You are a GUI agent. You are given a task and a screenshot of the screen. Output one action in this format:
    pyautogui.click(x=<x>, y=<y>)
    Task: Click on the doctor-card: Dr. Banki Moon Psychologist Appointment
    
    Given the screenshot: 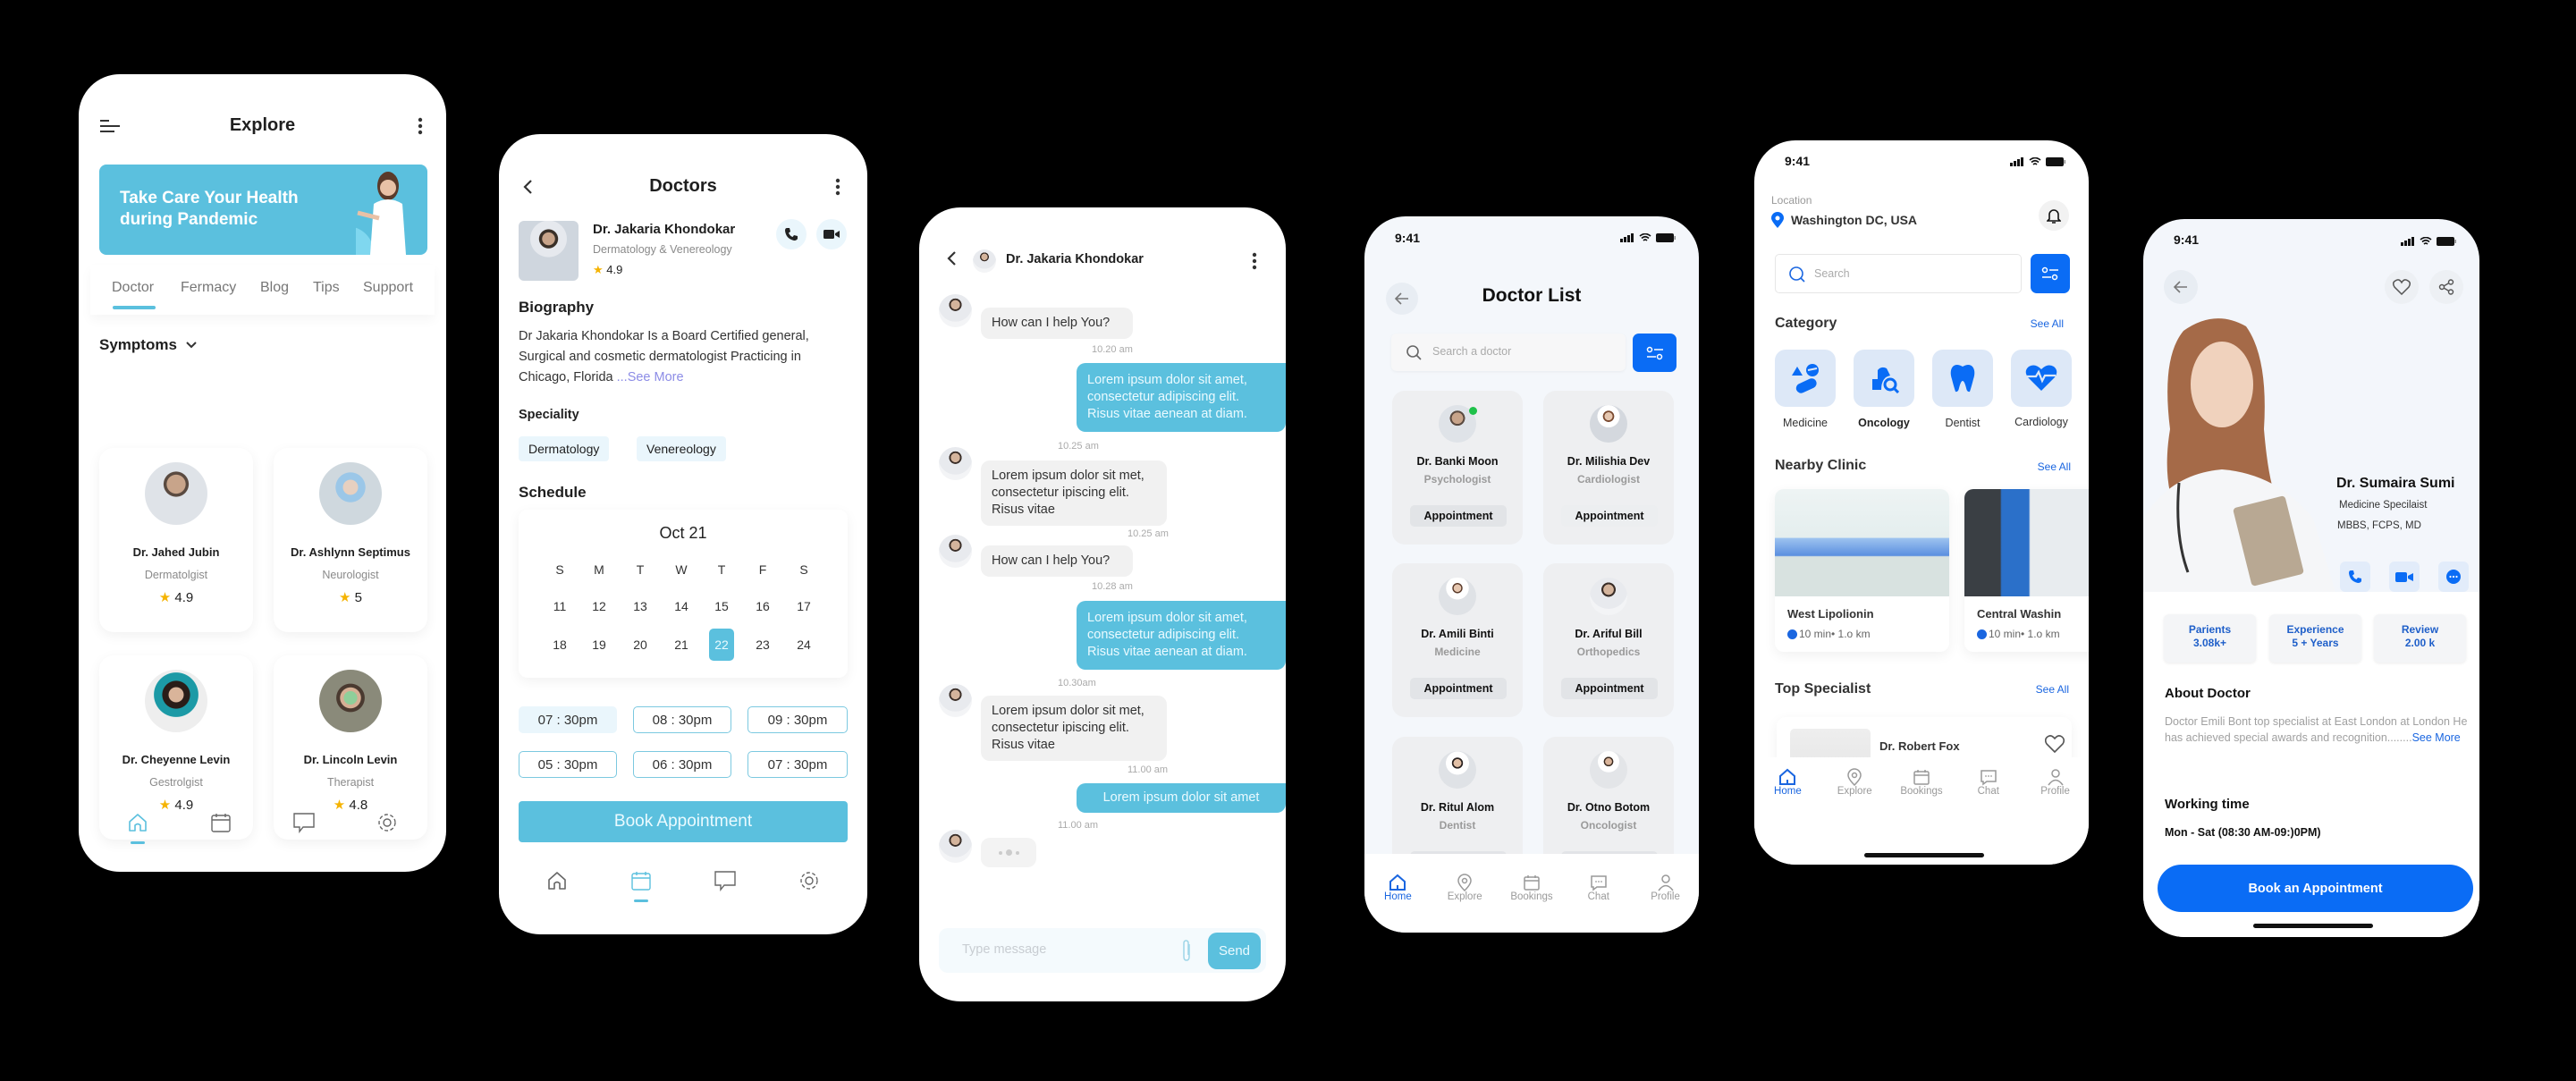 What is the action you would take?
    pyautogui.click(x=1457, y=468)
    